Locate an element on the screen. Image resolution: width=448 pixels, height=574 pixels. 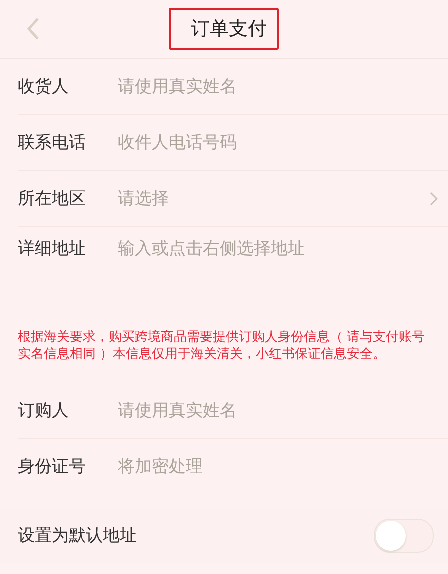
default-address-label: 设置为默认地址 is located at coordinates (77, 536).